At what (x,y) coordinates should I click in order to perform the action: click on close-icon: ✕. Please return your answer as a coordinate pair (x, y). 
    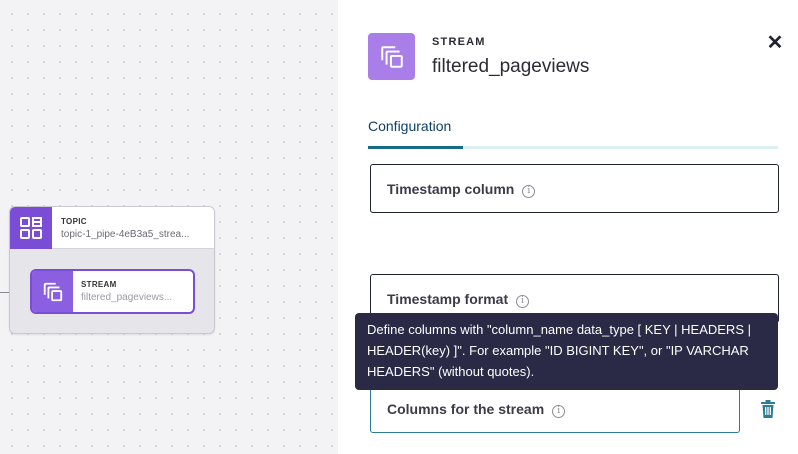
    Looking at the image, I should click on (775, 43).